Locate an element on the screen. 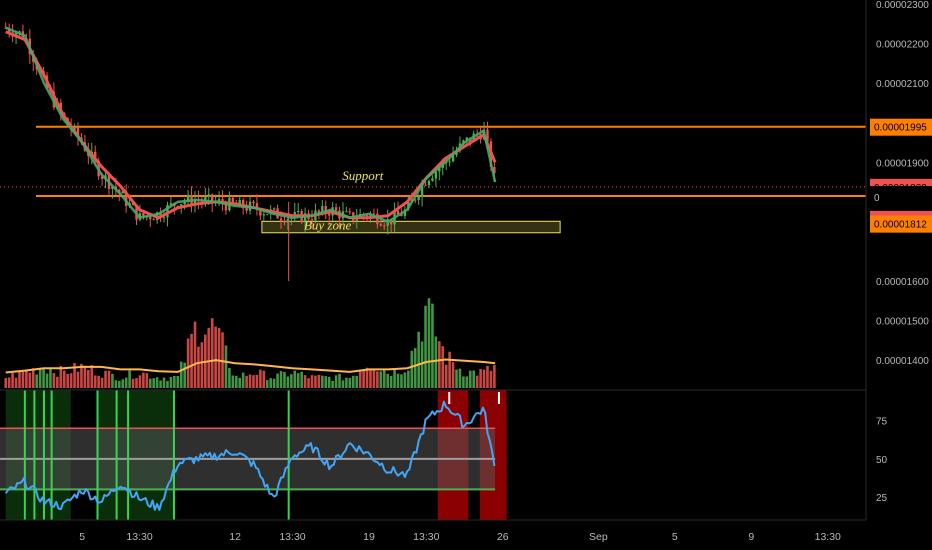 This screenshot has height=550, width=932. price-badge-label: 0.00001995 is located at coordinates (900, 128).